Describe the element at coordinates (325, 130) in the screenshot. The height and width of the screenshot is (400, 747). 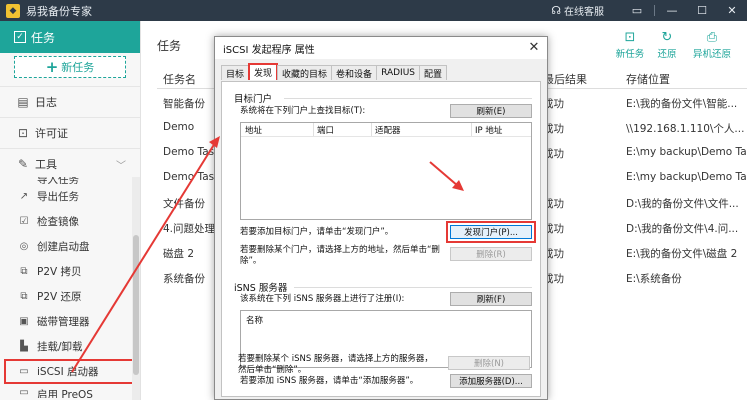
I see `column-header-port: 端口` at that location.